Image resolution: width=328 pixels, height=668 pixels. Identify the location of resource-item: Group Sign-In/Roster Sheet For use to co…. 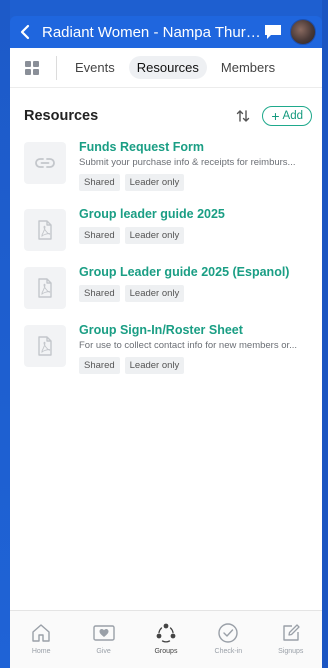
(166, 348).